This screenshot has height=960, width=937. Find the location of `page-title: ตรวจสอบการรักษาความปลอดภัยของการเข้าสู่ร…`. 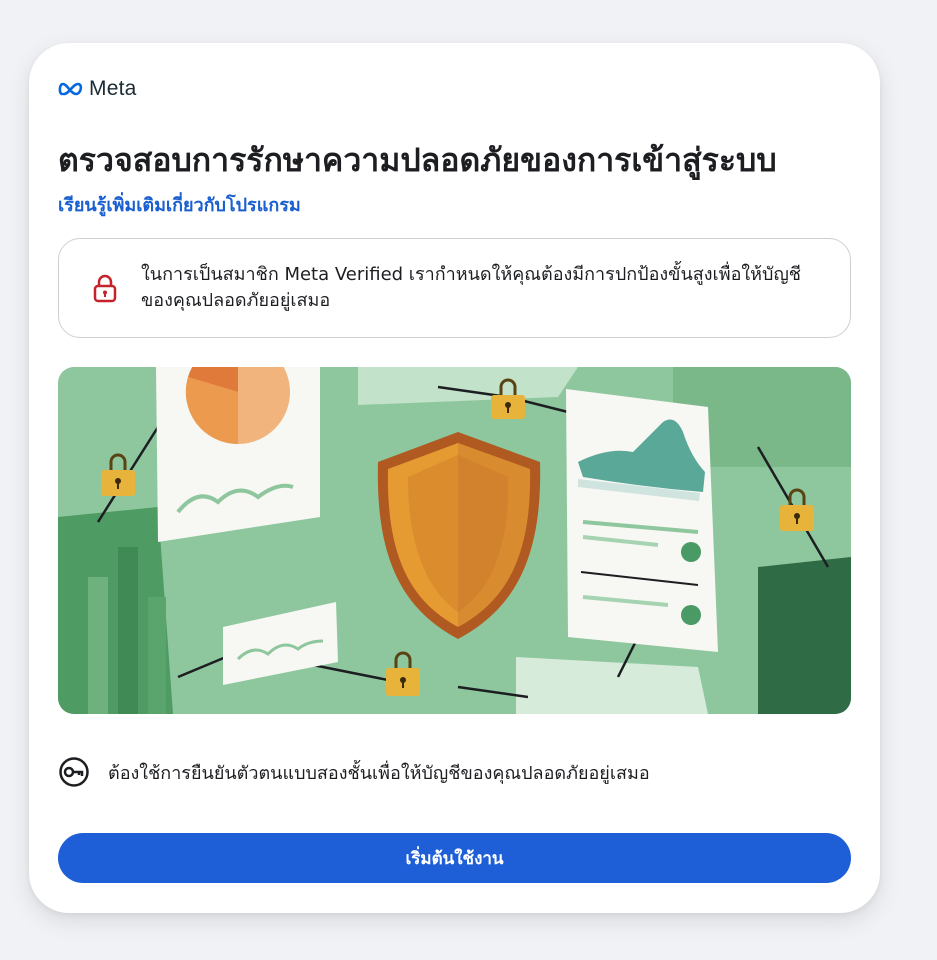

page-title: ตรวจสอบการรักษาความปลอดภัยของการเข้าสู่ร… is located at coordinates (417, 160).